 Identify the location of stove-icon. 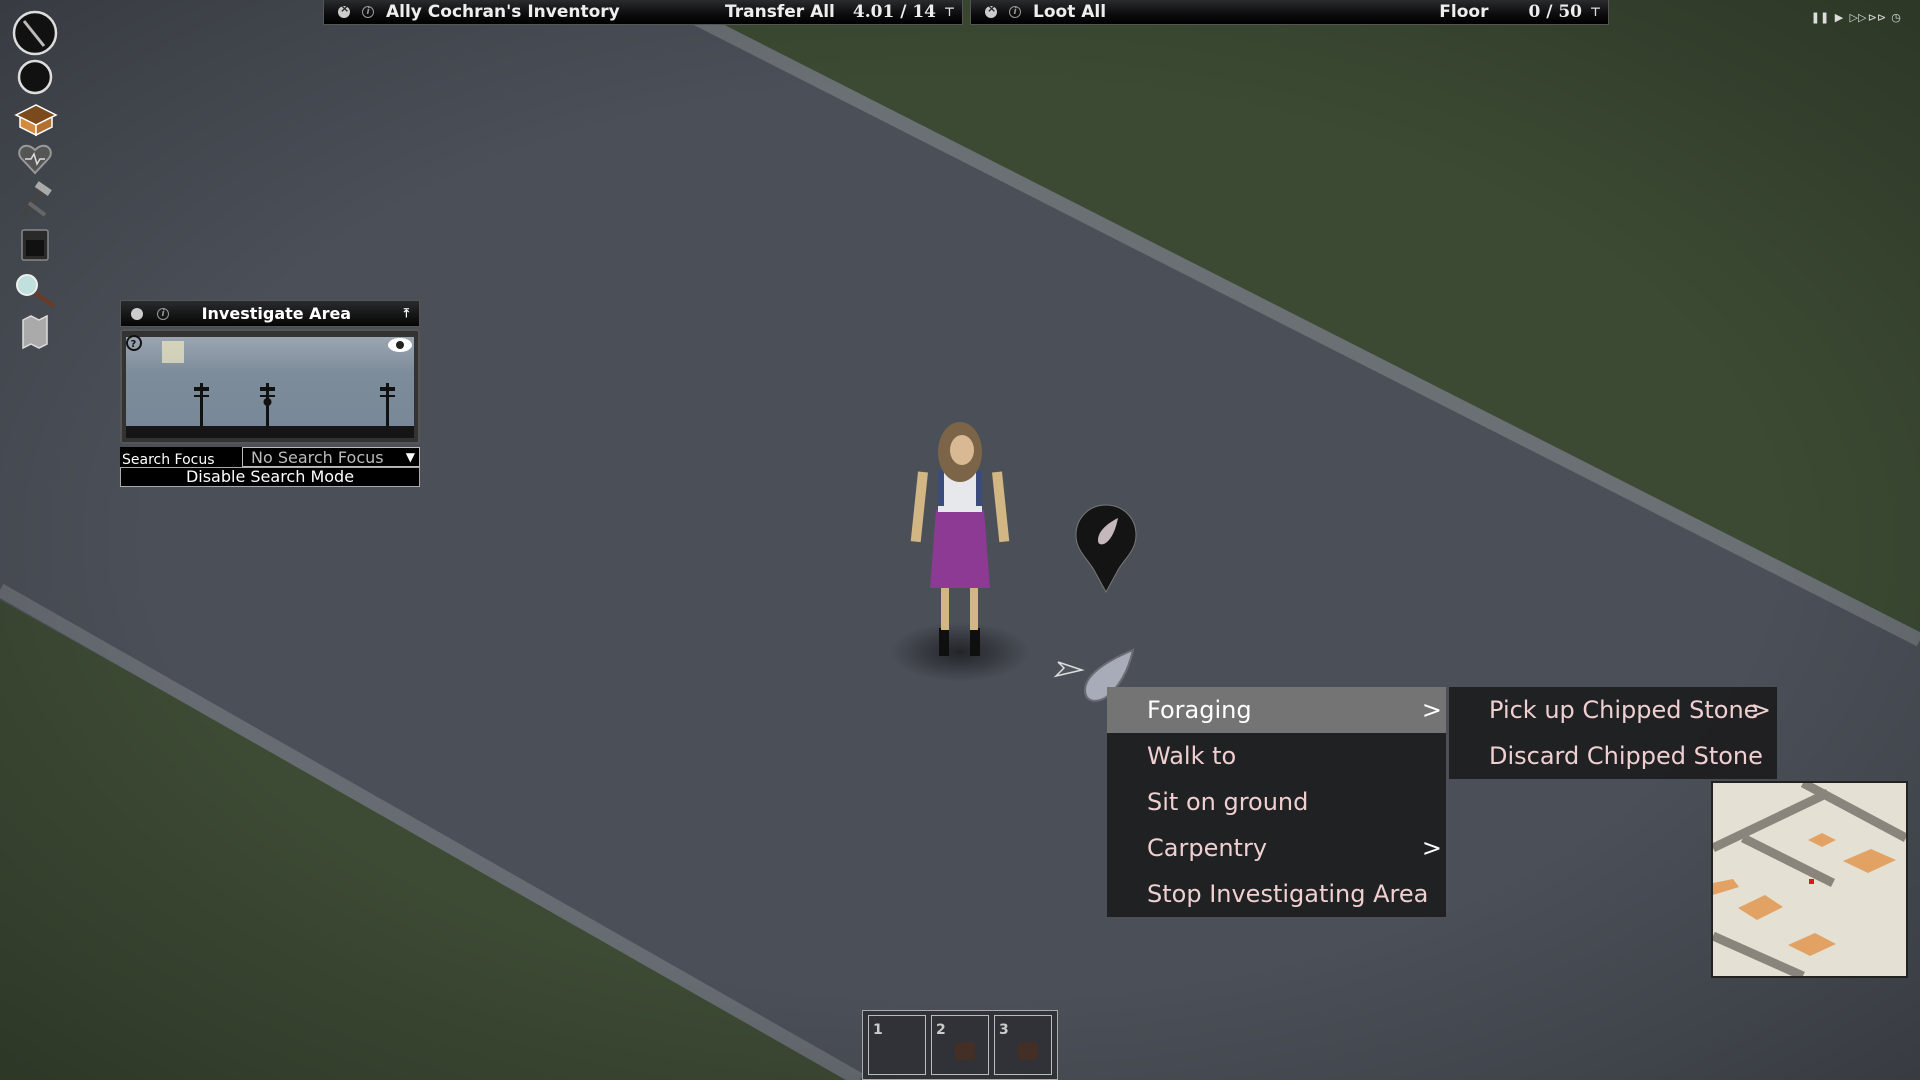
(35, 245).